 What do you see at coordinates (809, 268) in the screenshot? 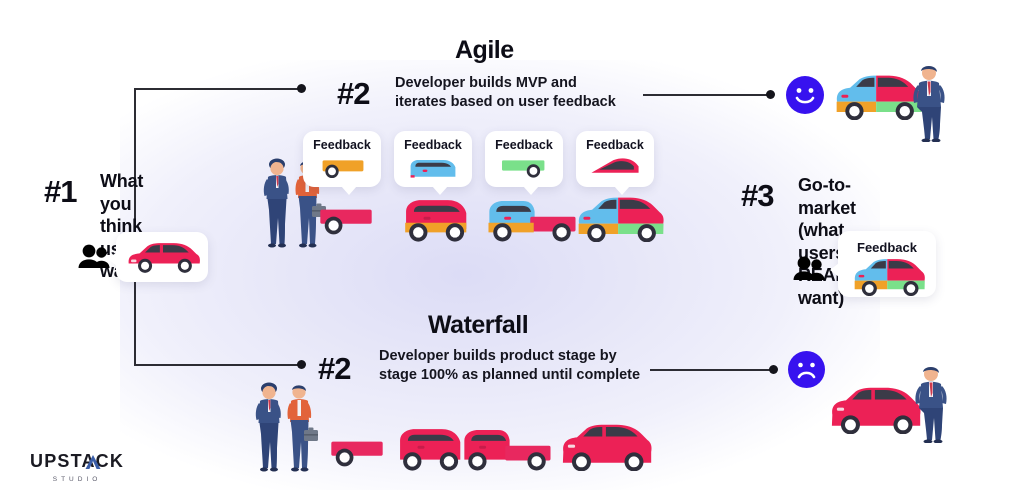
I see `people-icon-step3` at bounding box center [809, 268].